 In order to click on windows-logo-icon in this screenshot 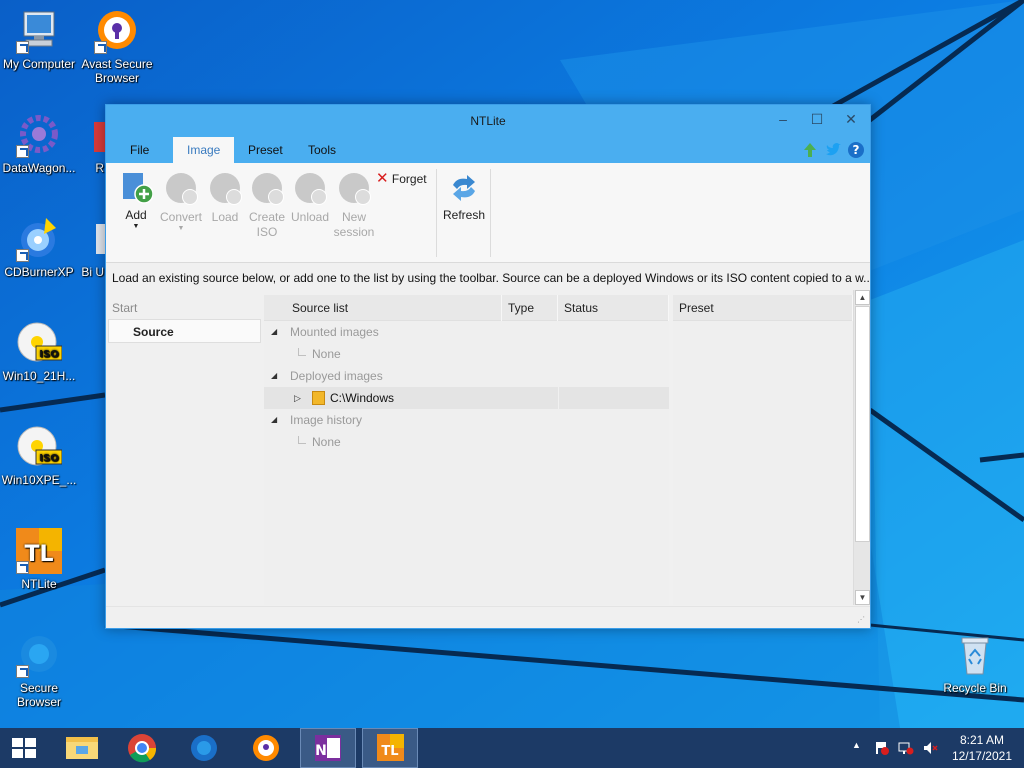, I will do `click(24, 748)`.